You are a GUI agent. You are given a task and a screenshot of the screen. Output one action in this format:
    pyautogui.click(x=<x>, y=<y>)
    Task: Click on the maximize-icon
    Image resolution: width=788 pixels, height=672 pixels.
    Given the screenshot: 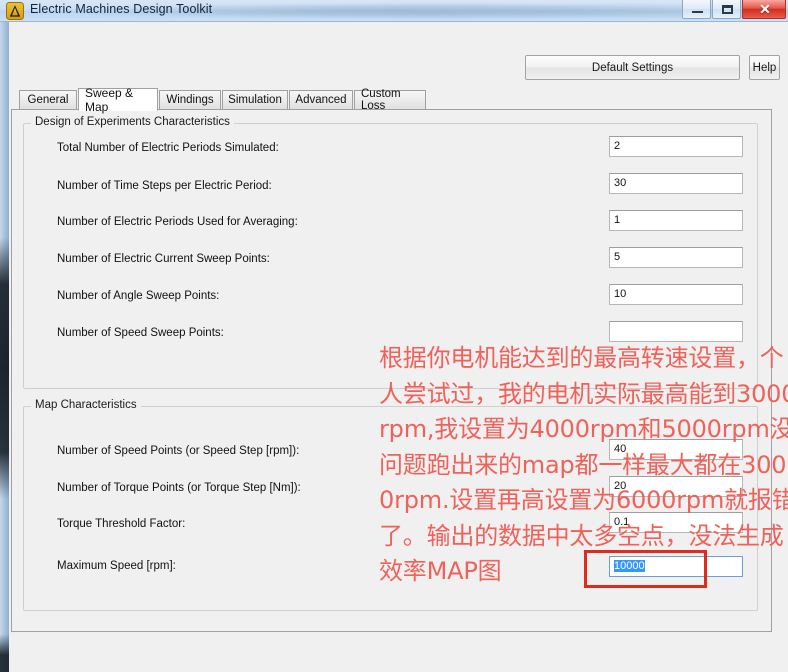 What is the action you would take?
    pyautogui.click(x=727, y=9)
    